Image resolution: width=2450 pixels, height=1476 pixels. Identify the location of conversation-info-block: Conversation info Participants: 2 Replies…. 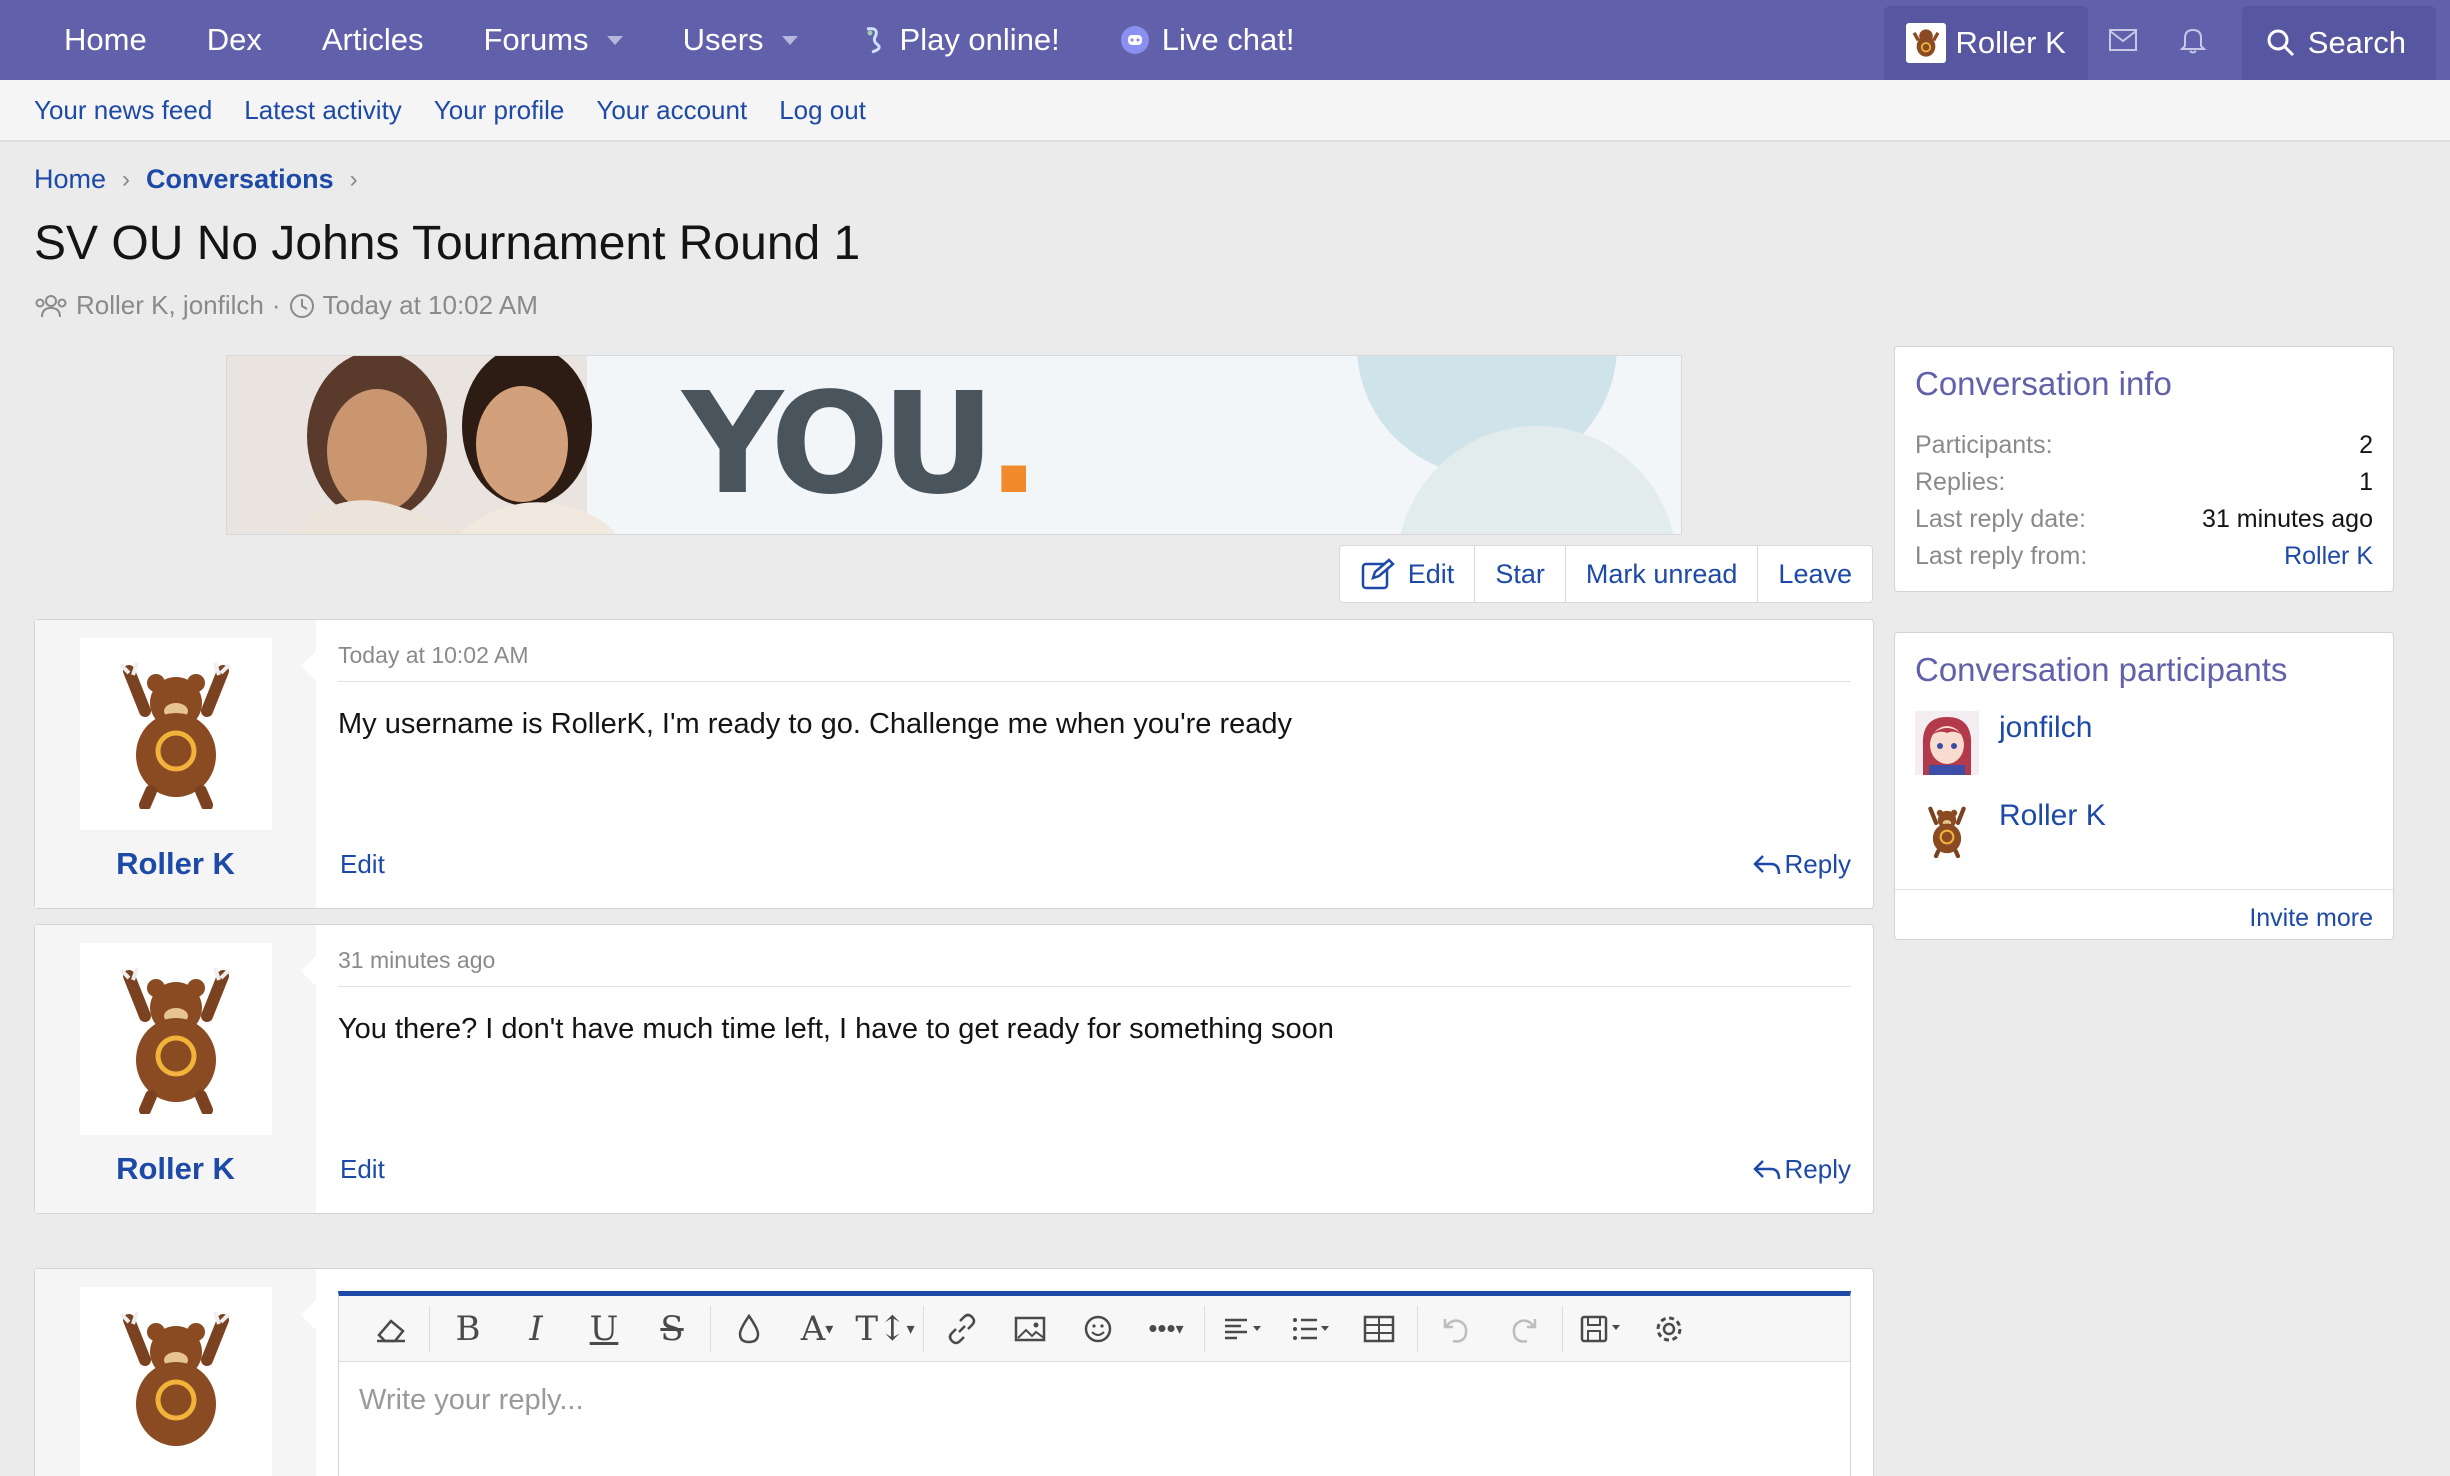
(2144, 469).